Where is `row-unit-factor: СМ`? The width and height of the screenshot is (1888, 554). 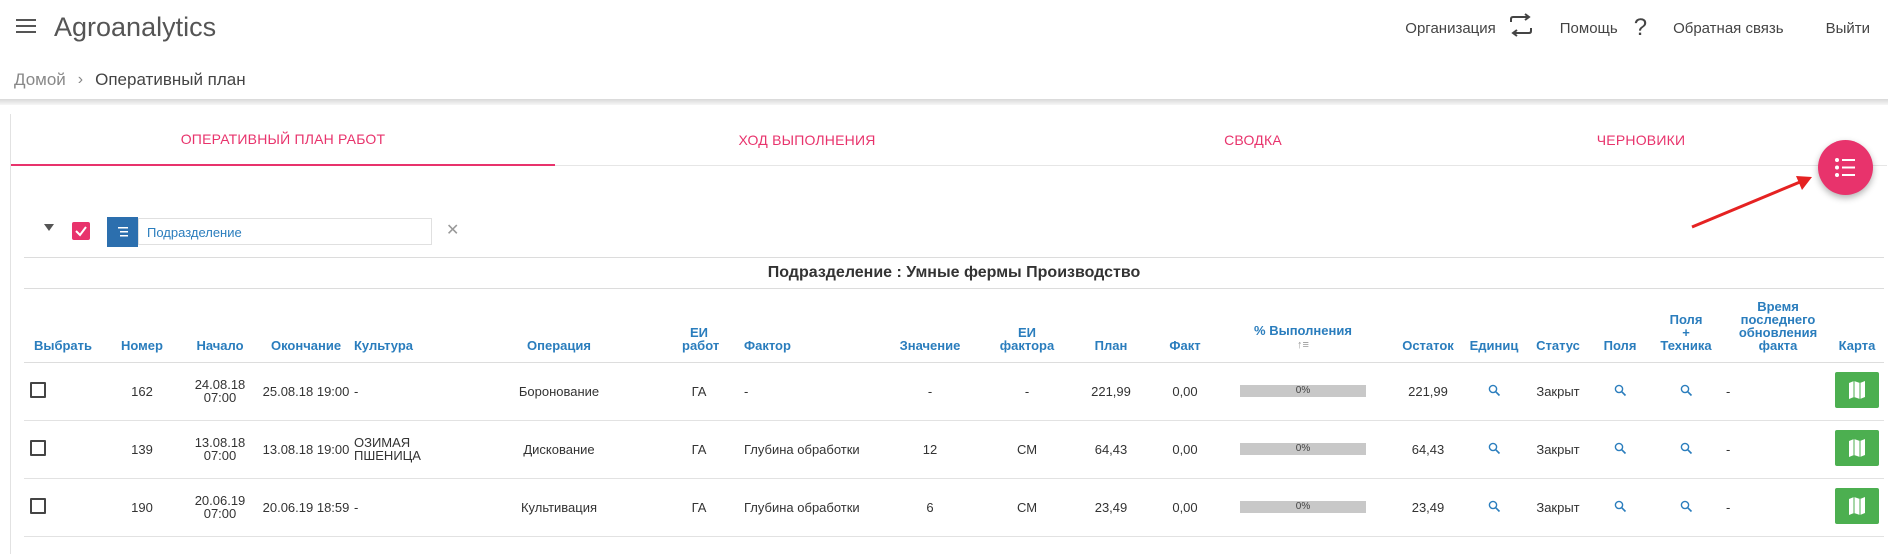
row-unit-factor: СМ is located at coordinates (1027, 449).